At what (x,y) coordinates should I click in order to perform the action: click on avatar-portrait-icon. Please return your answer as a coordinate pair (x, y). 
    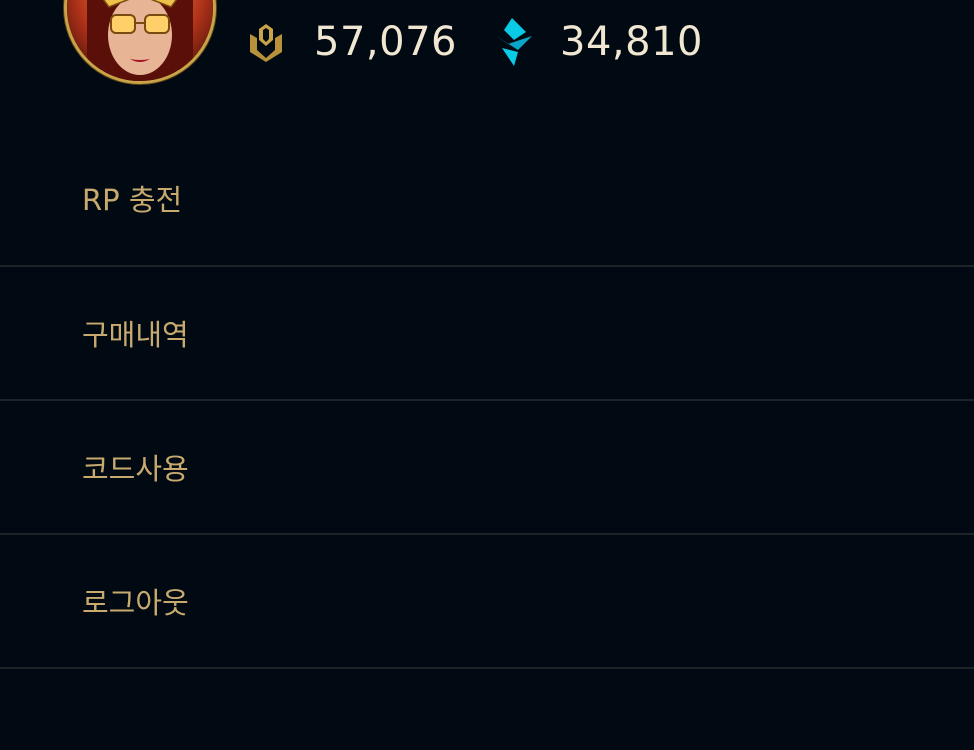
    Looking at the image, I should click on (140, 40).